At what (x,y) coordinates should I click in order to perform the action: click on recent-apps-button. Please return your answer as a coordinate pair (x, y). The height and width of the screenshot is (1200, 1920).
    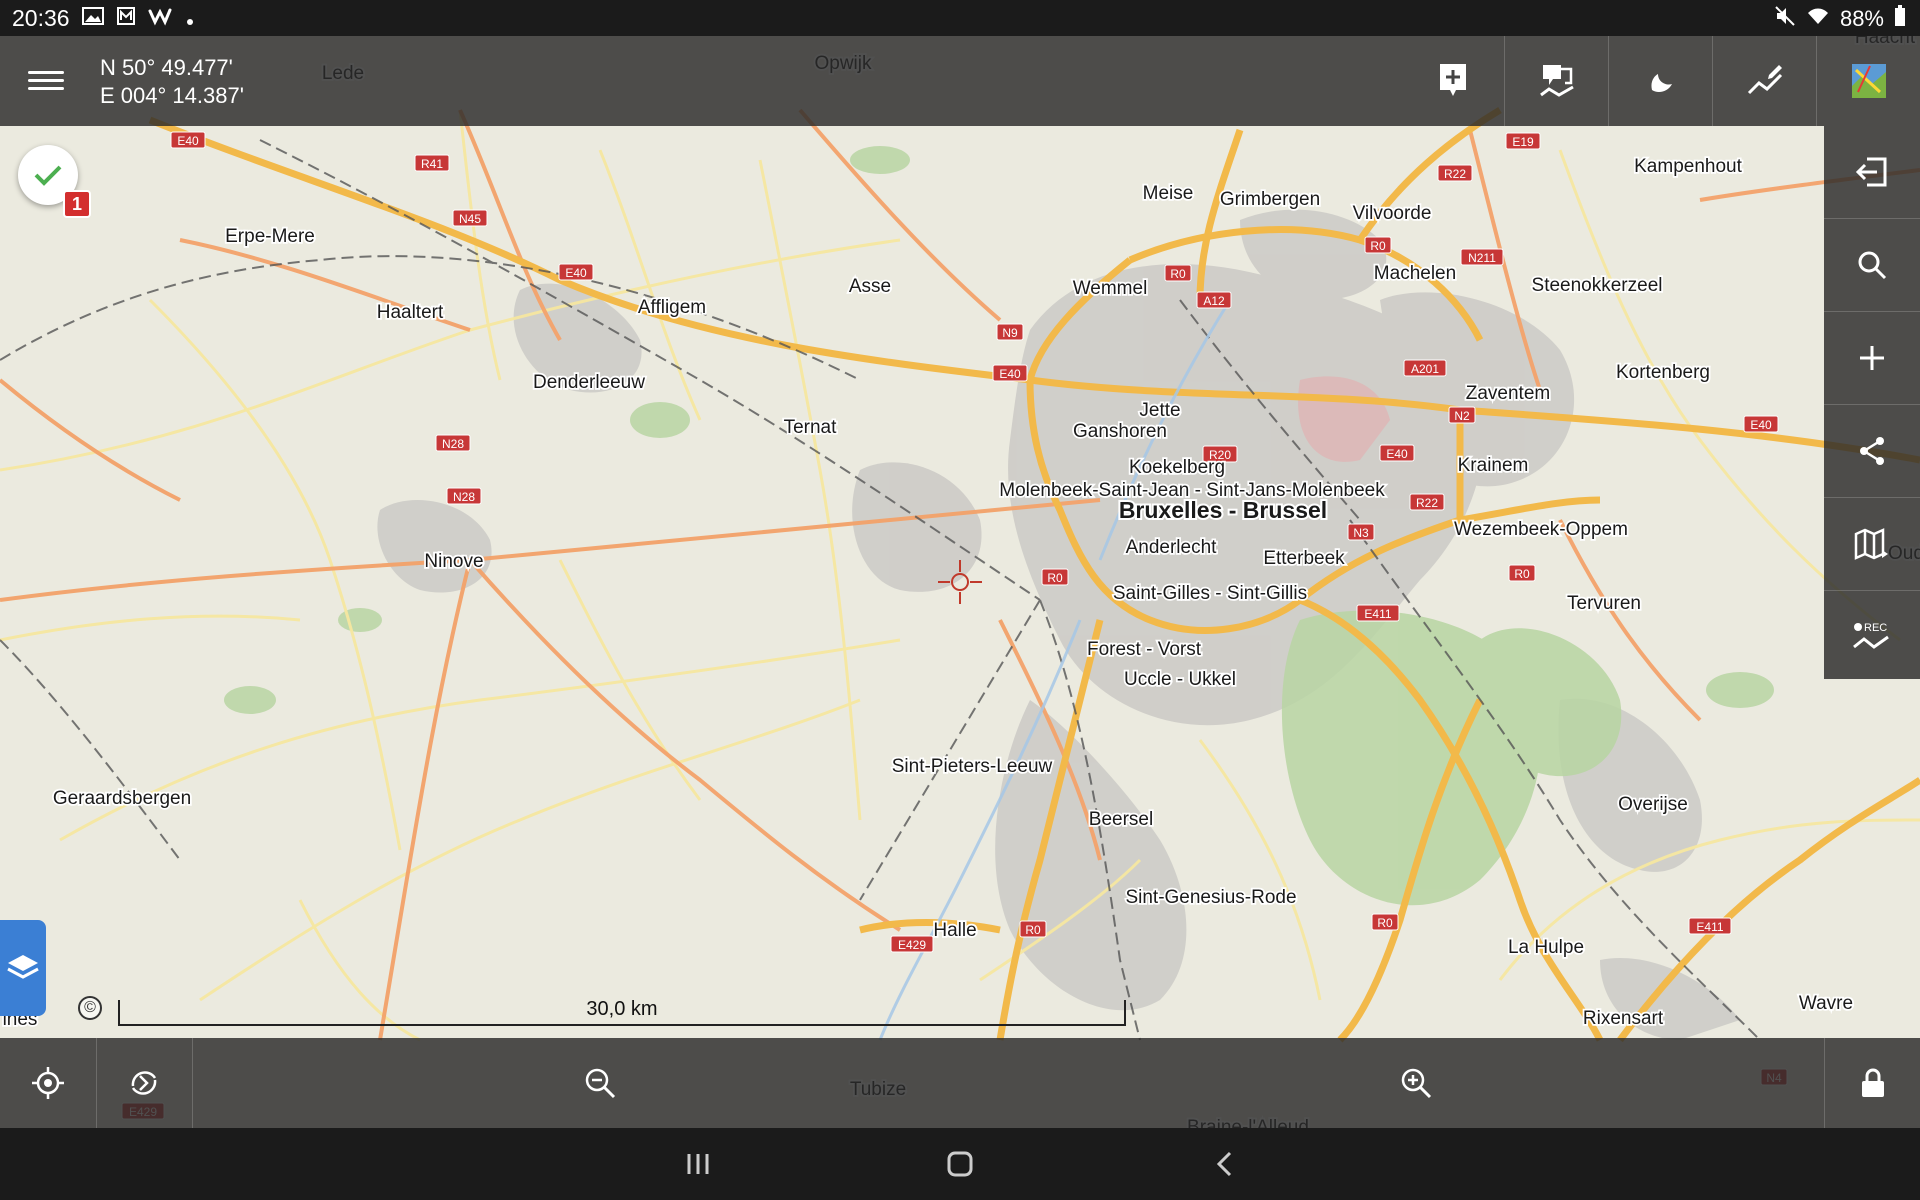
    Looking at the image, I should click on (698, 1164).